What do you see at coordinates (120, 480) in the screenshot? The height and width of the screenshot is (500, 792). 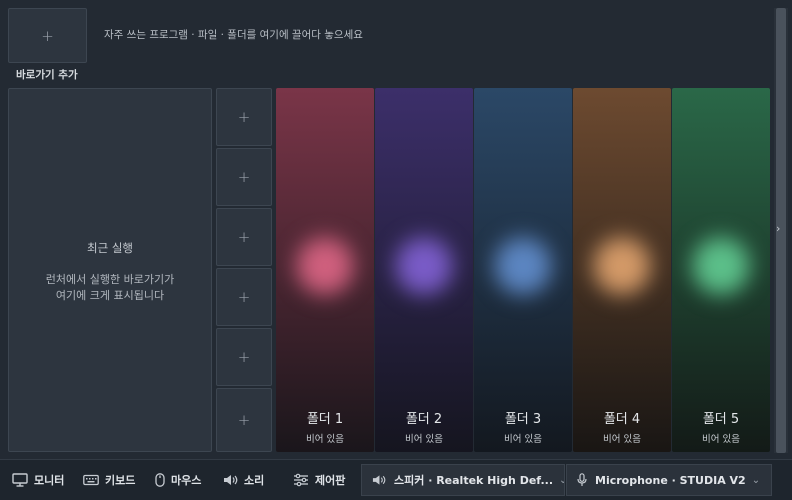 I see `keyboard-label: 키보드` at bounding box center [120, 480].